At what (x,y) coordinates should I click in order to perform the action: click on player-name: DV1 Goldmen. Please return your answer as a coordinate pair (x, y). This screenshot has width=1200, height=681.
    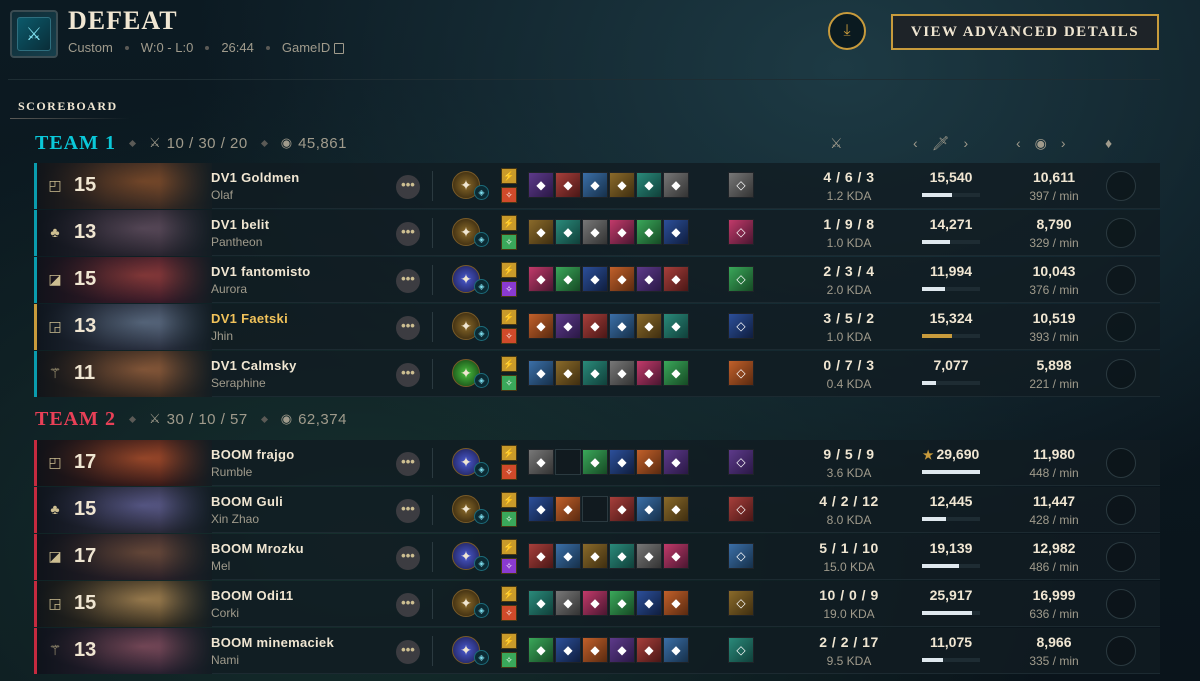
    Looking at the image, I should click on (255, 177).